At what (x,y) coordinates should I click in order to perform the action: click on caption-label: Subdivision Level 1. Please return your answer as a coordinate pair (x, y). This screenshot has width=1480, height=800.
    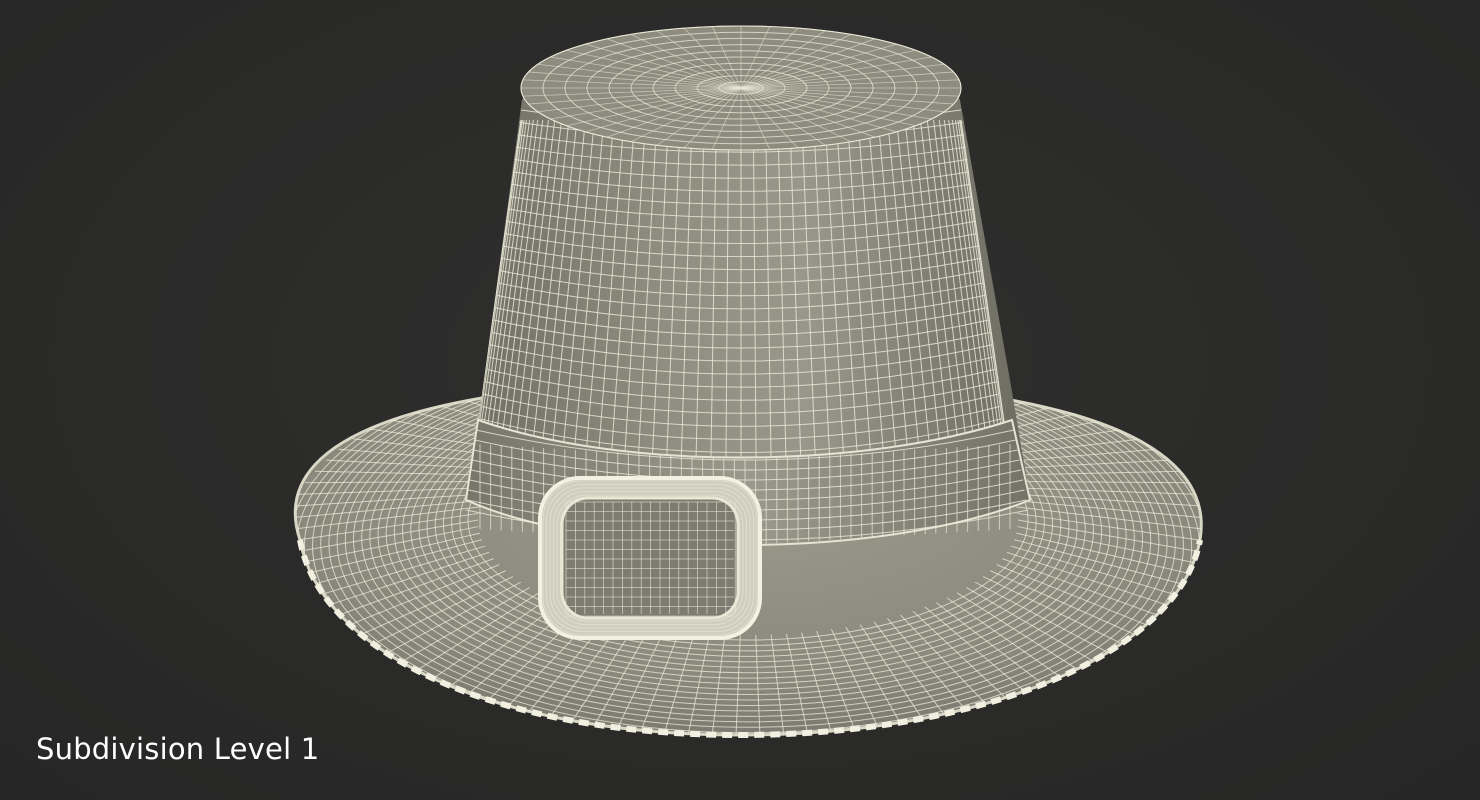
    Looking at the image, I should click on (178, 749).